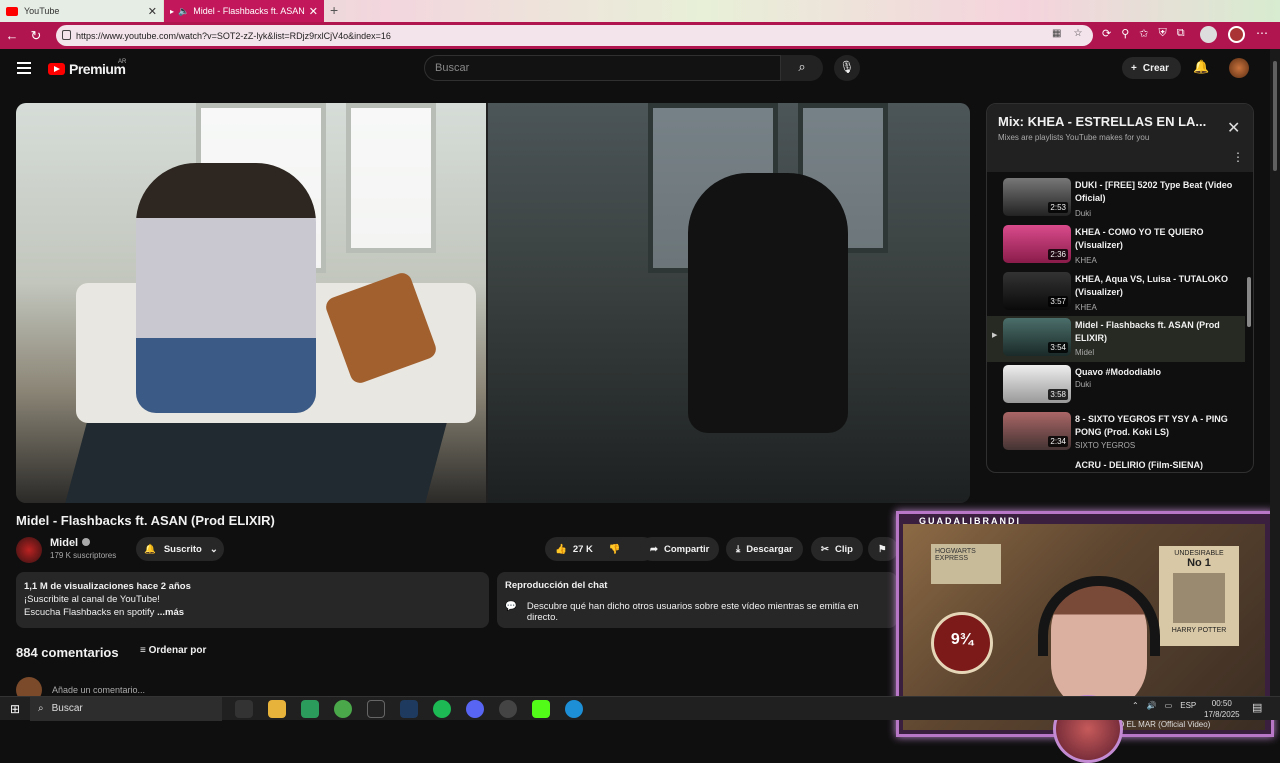 The width and height of the screenshot is (1280, 763). What do you see at coordinates (561, 549) in the screenshot?
I see `thumbs-up-icon: 👍` at bounding box center [561, 549].